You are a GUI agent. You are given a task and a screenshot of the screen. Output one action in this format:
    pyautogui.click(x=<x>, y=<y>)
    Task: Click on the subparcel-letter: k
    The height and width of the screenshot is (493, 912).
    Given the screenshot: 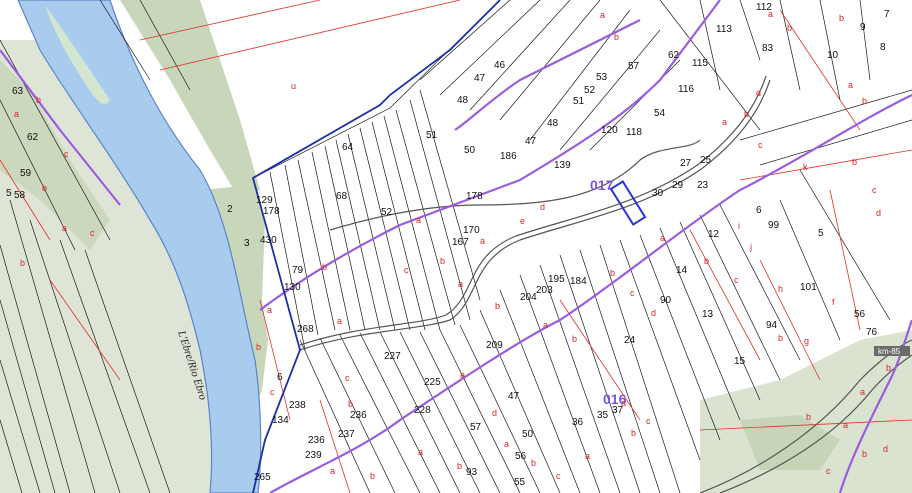 What is the action you would take?
    pyautogui.click(x=805, y=167)
    